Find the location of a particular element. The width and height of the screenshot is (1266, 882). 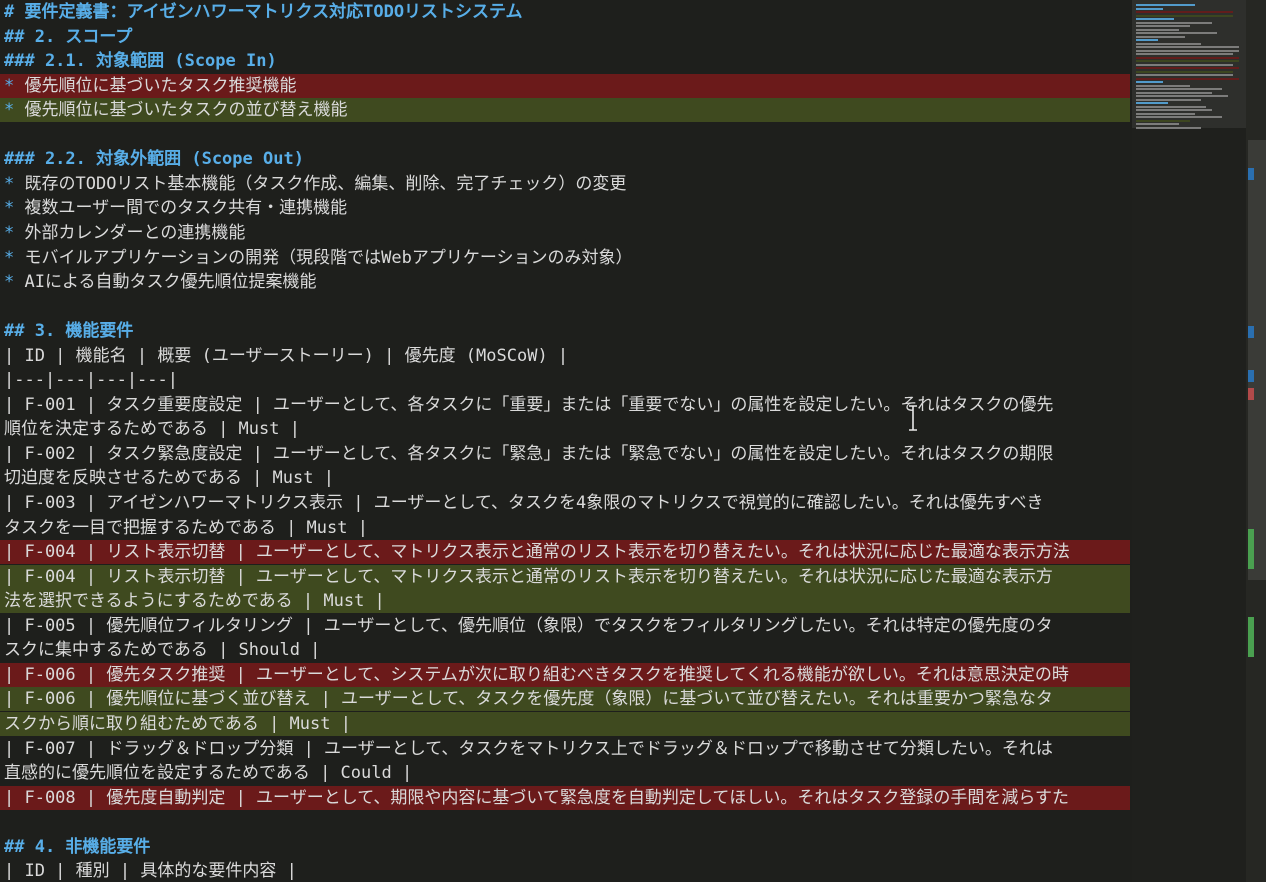

line-text: スクから順に取り組むためである | Must | is located at coordinates (177, 723).